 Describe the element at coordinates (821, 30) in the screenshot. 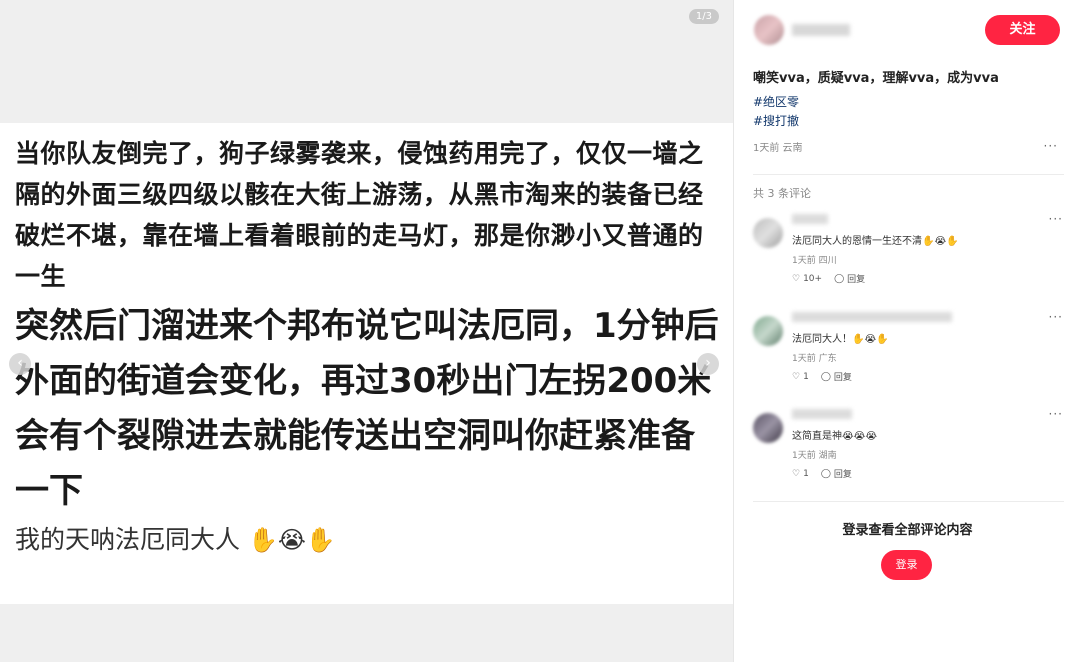

I see `author-name-blurred` at that location.